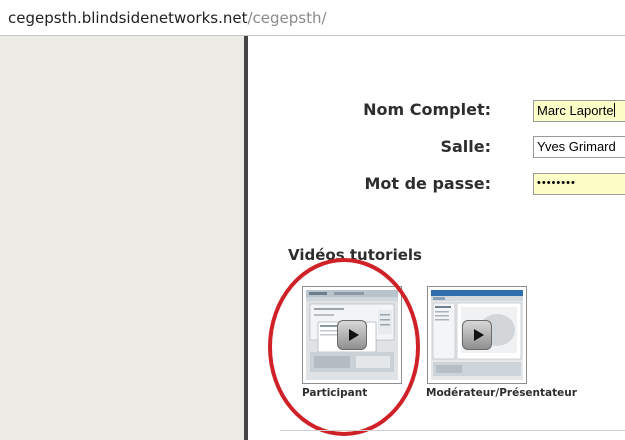 This screenshot has width=625, height=440. Describe the element at coordinates (501, 393) in the screenshot. I see `moderator-video-label: Modérateur/Présentateur` at that location.